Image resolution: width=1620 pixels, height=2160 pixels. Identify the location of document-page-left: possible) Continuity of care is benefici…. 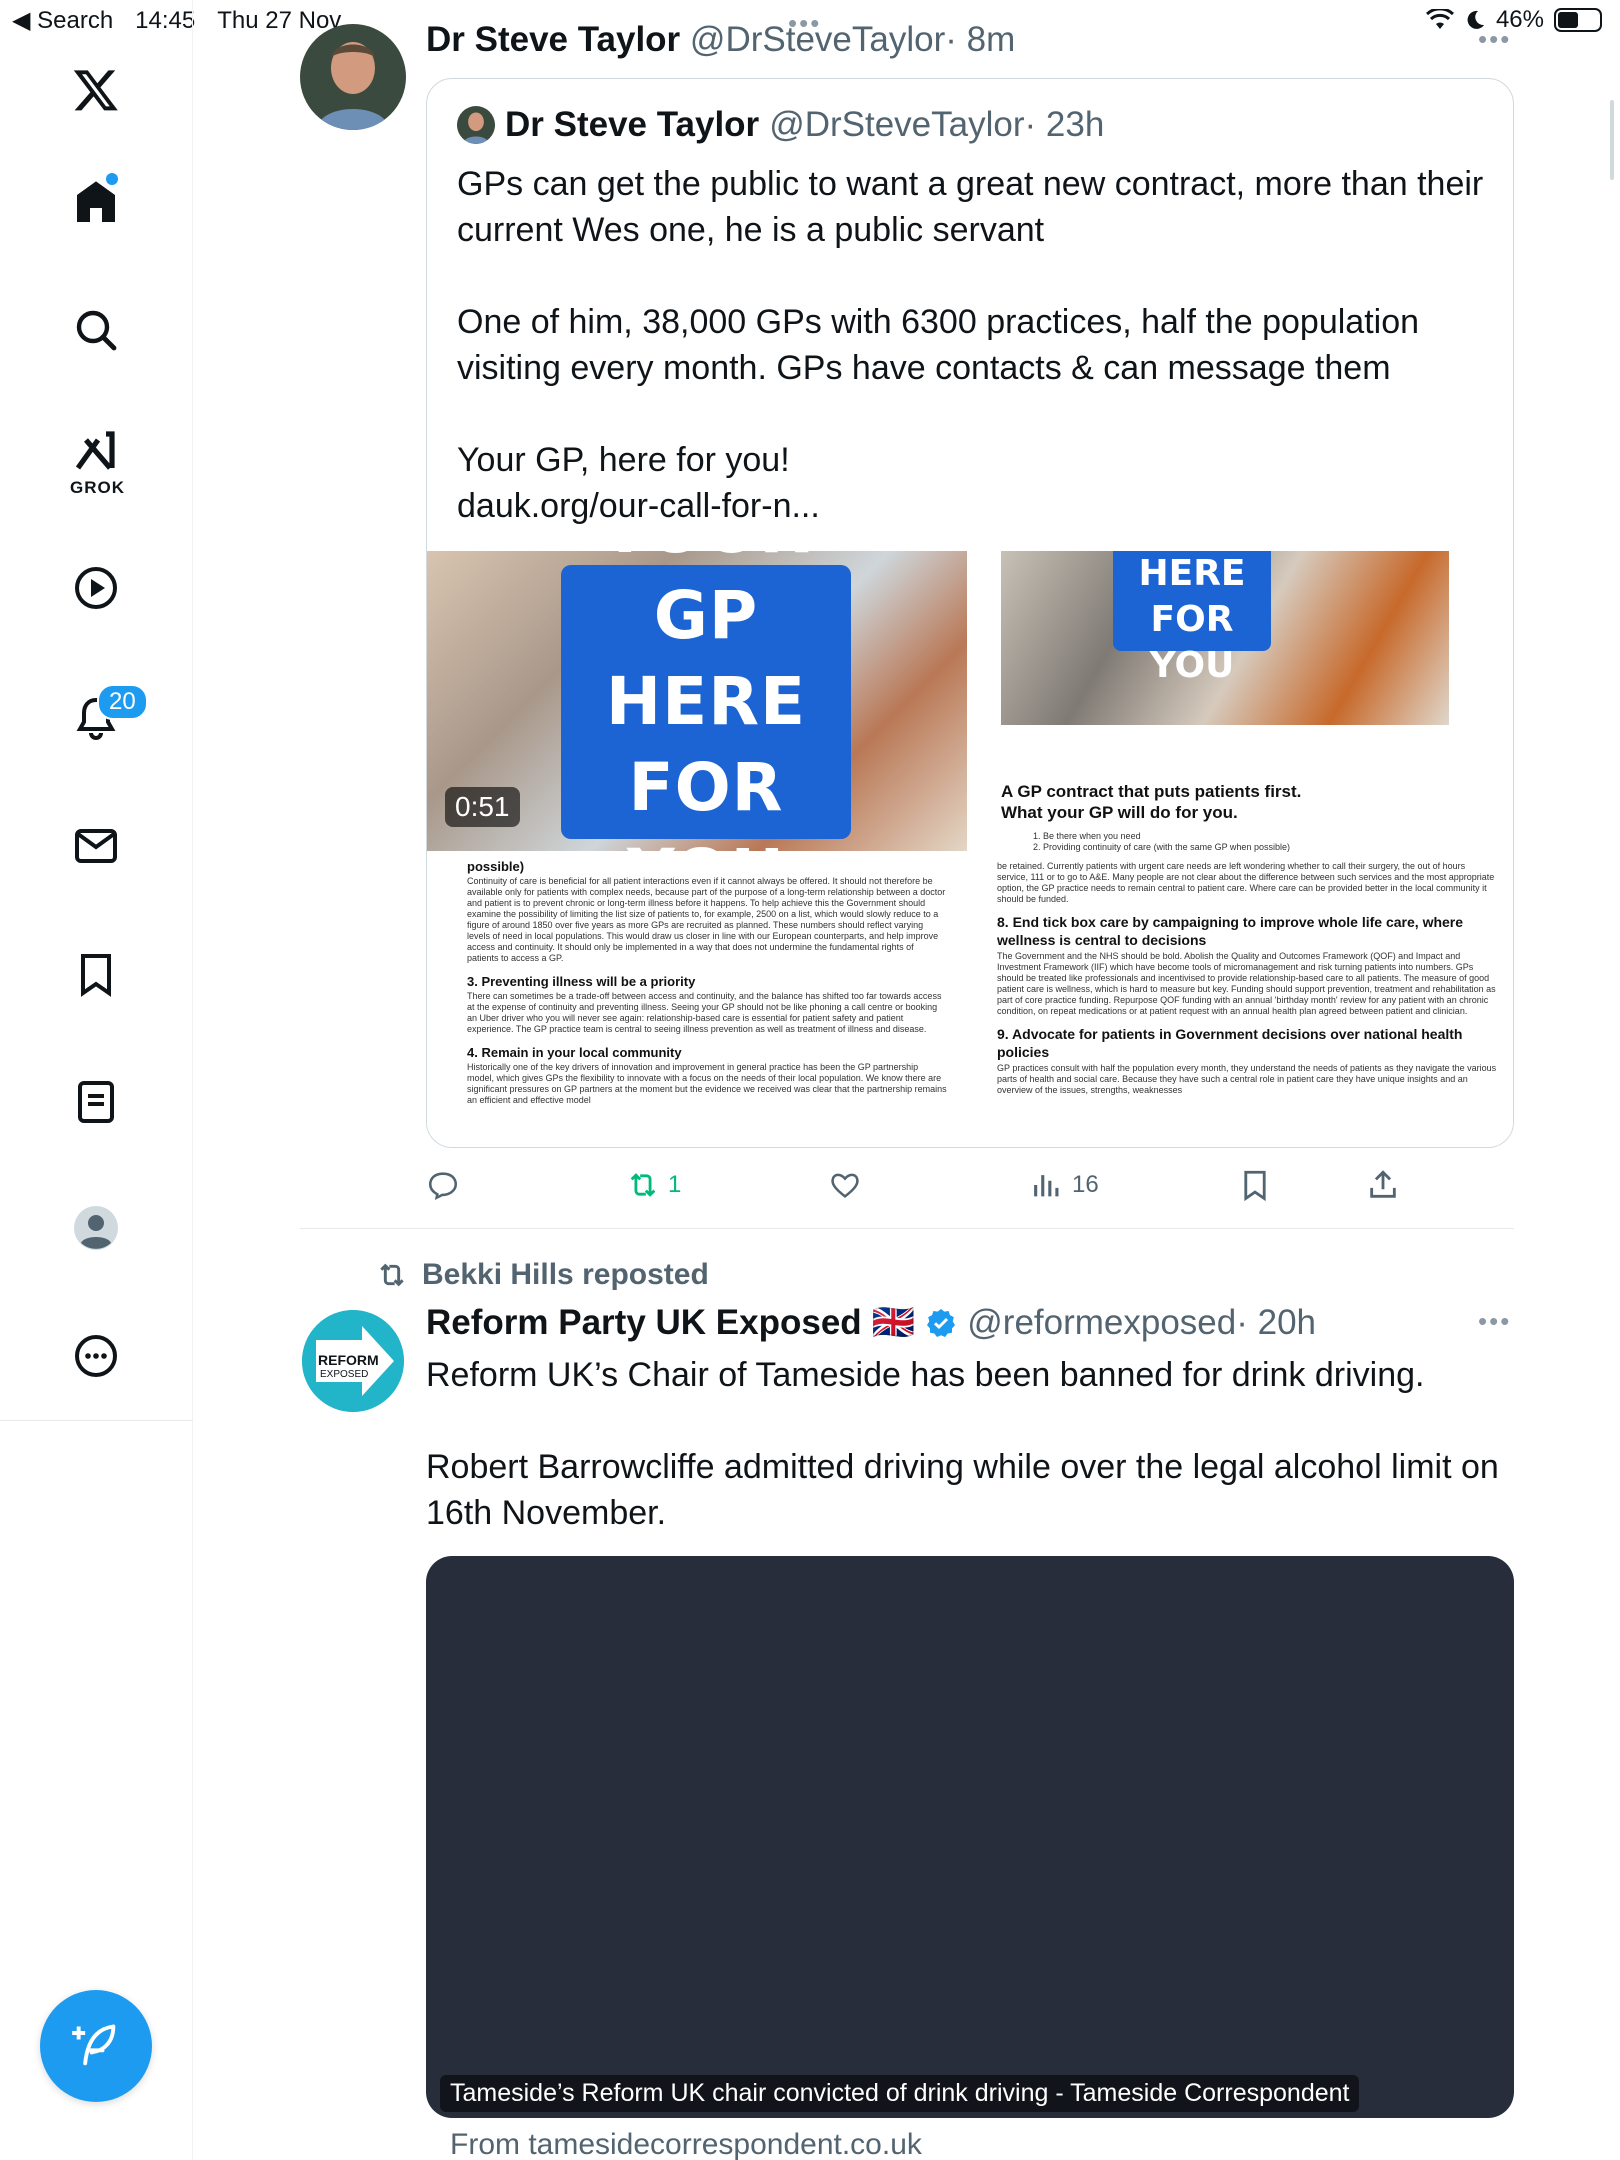
(707, 982).